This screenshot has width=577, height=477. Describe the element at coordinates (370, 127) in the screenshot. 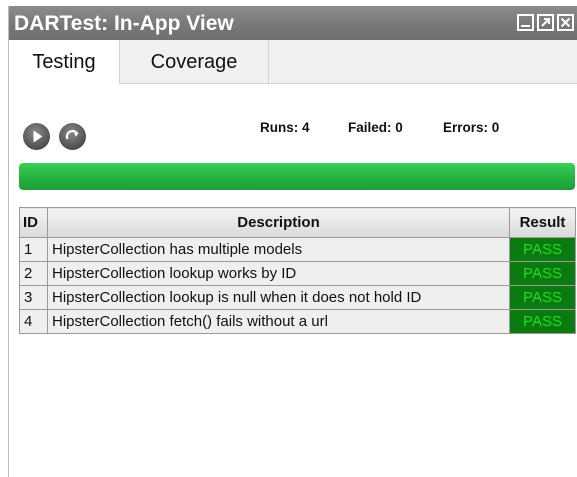

I see `failed-label: Failed:` at that location.